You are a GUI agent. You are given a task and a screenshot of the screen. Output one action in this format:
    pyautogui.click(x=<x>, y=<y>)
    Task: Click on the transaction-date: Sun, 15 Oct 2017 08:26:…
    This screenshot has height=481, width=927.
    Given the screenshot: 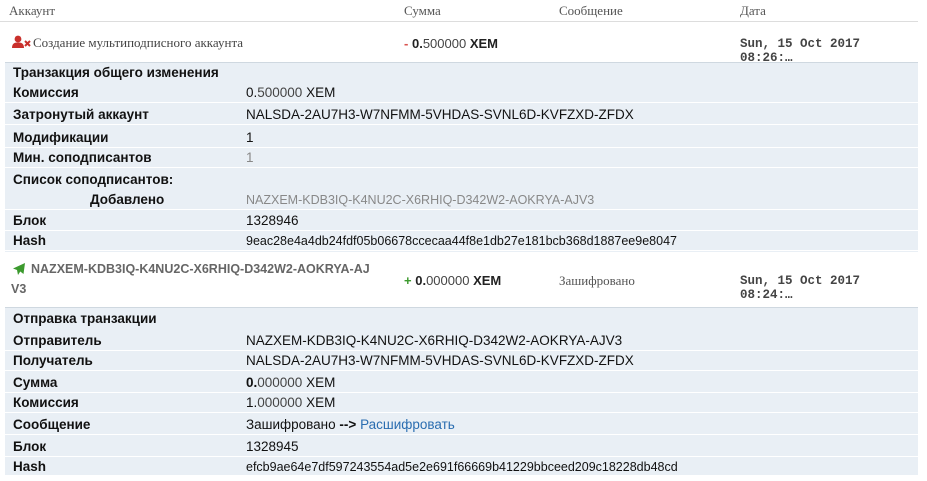 What is the action you would take?
    pyautogui.click(x=800, y=51)
    